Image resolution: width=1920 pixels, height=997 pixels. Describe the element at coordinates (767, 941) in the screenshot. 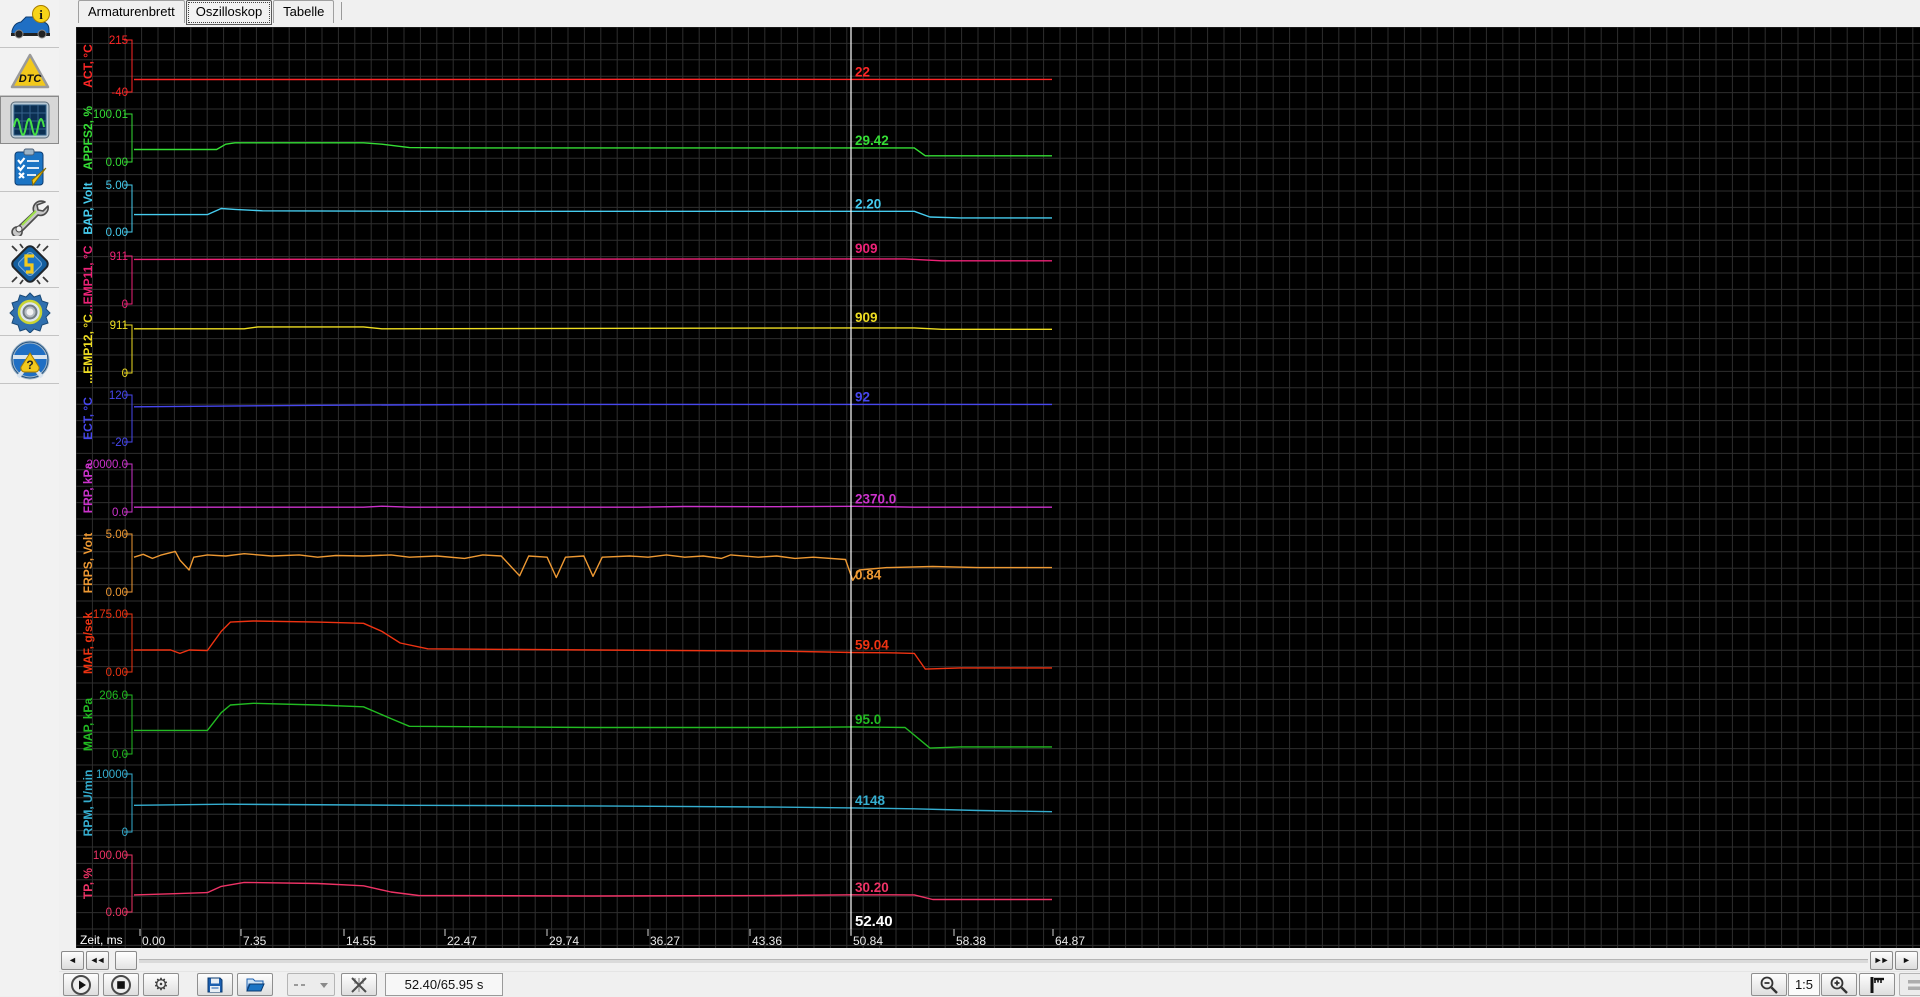

I see `time-tick-label: 43.36` at that location.